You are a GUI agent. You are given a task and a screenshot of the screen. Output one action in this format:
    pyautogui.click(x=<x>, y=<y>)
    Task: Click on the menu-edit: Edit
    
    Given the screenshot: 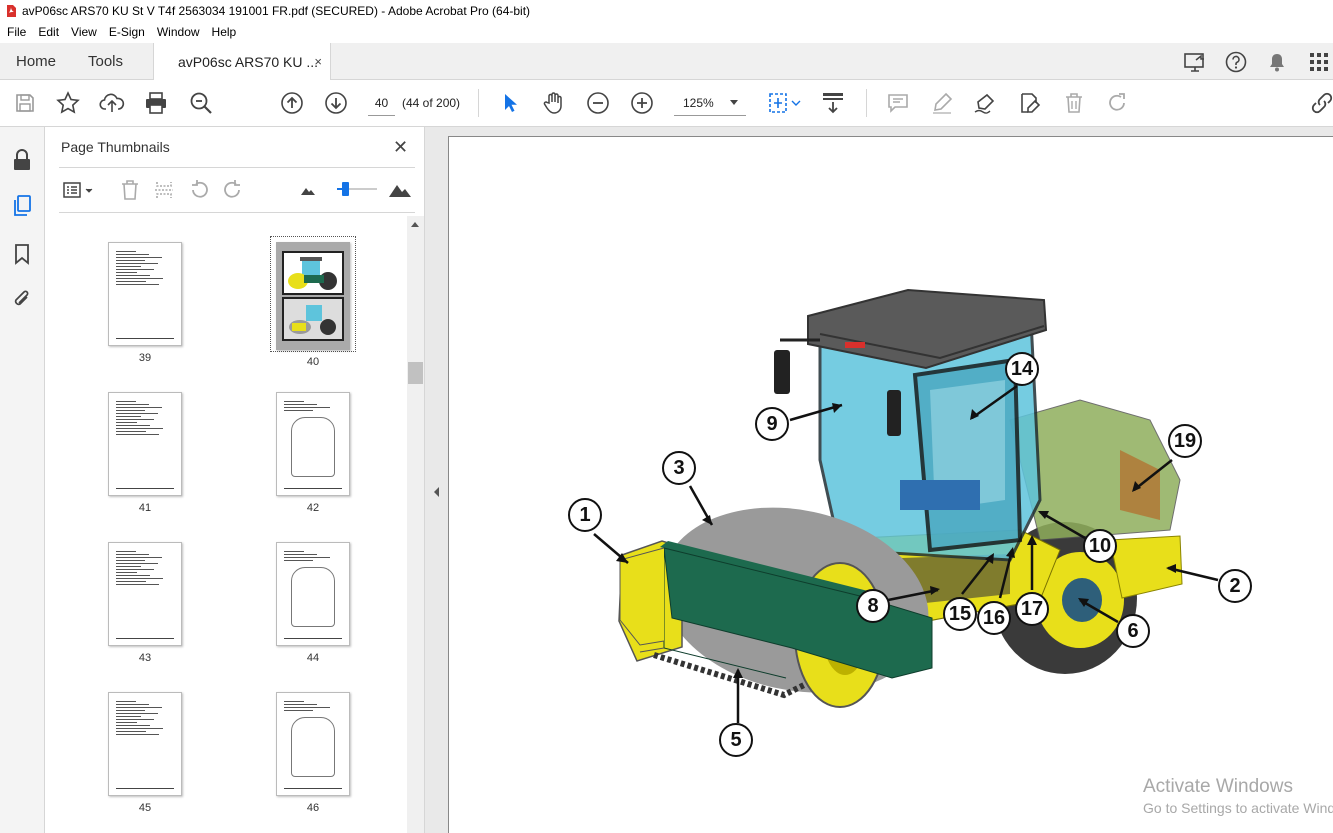 What is the action you would take?
    pyautogui.click(x=48, y=32)
    